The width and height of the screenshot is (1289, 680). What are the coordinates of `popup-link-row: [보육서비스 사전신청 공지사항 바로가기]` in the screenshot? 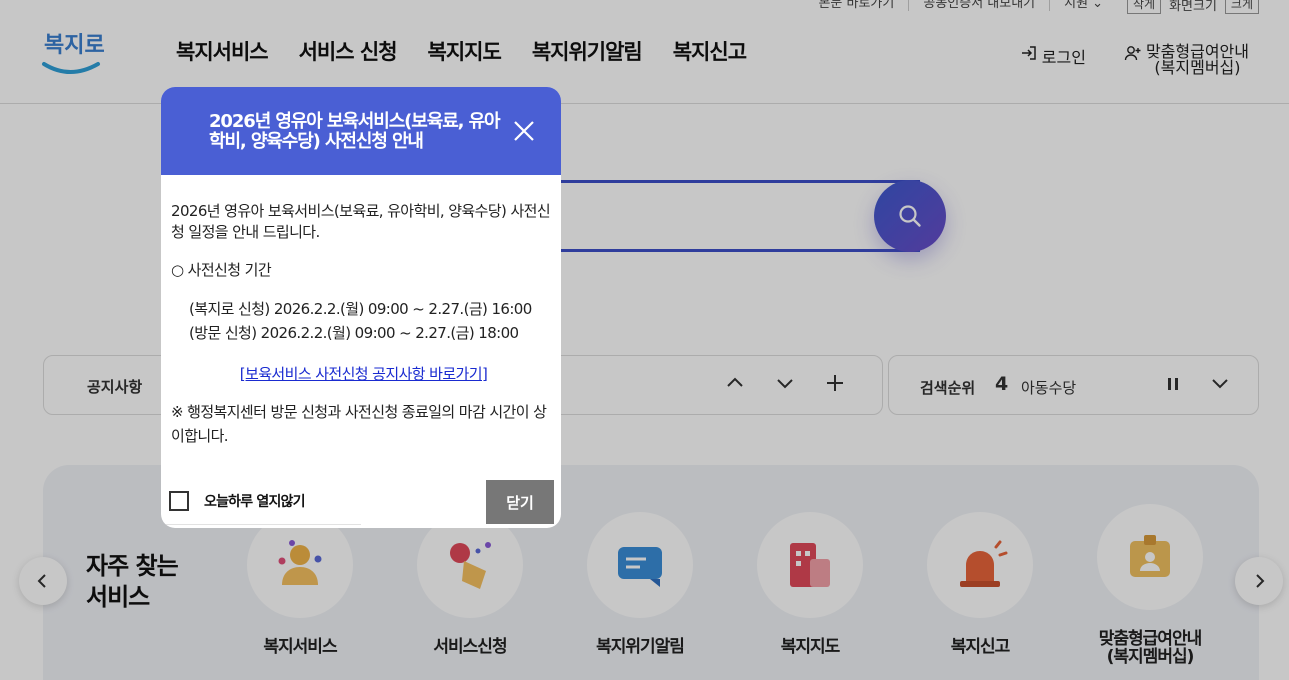 It's located at (363, 373).